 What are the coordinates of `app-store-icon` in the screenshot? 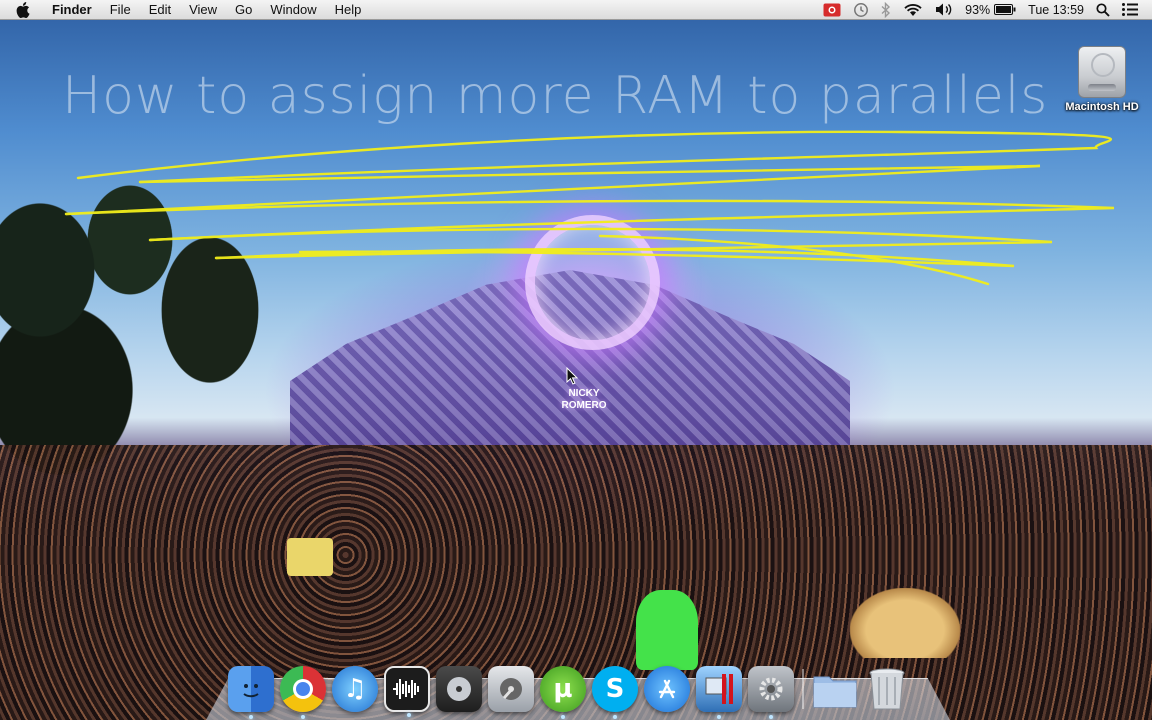 It's located at (667, 689).